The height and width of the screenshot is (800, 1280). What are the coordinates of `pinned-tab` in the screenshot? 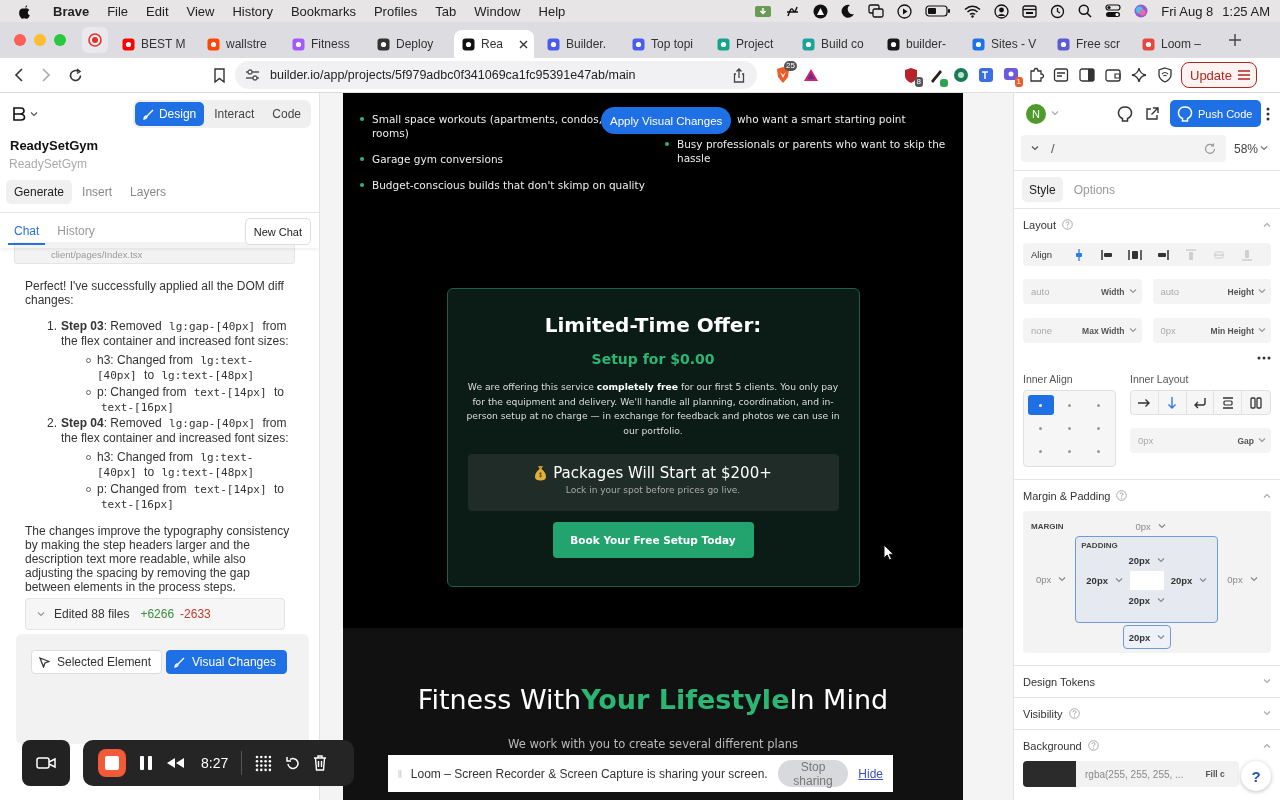 It's located at (95, 40).